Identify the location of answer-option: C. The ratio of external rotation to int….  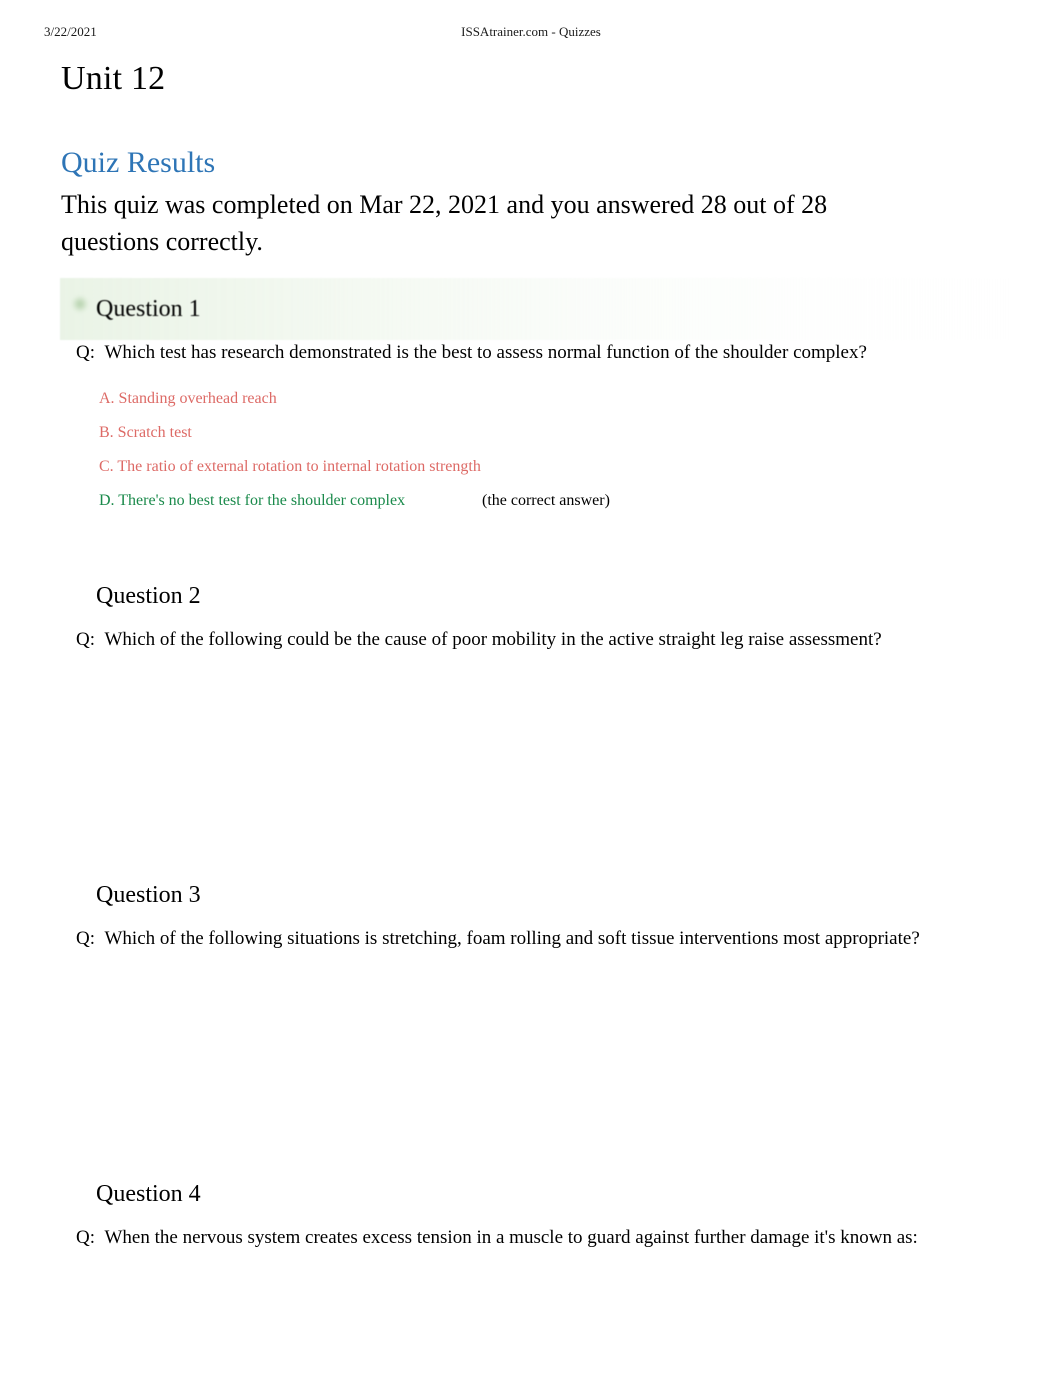
(549, 474).